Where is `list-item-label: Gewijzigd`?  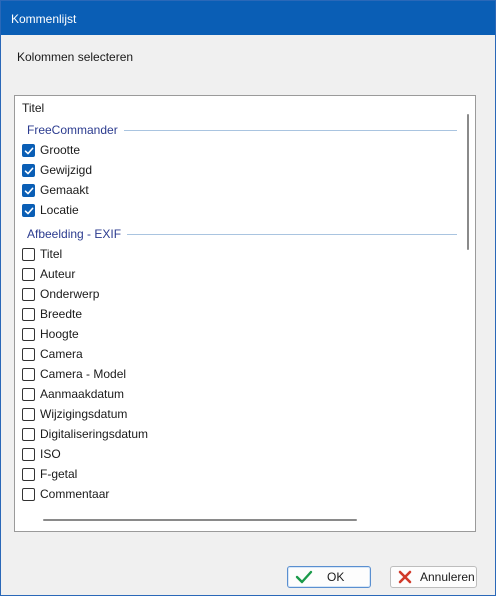
list-item-label: Gewijzigd is located at coordinates (66, 170).